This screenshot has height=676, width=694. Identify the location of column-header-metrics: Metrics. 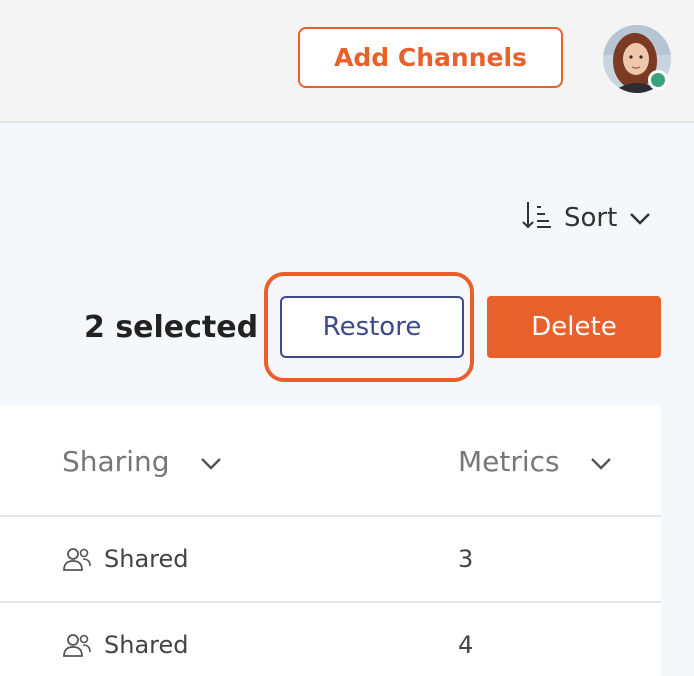
(535, 461).